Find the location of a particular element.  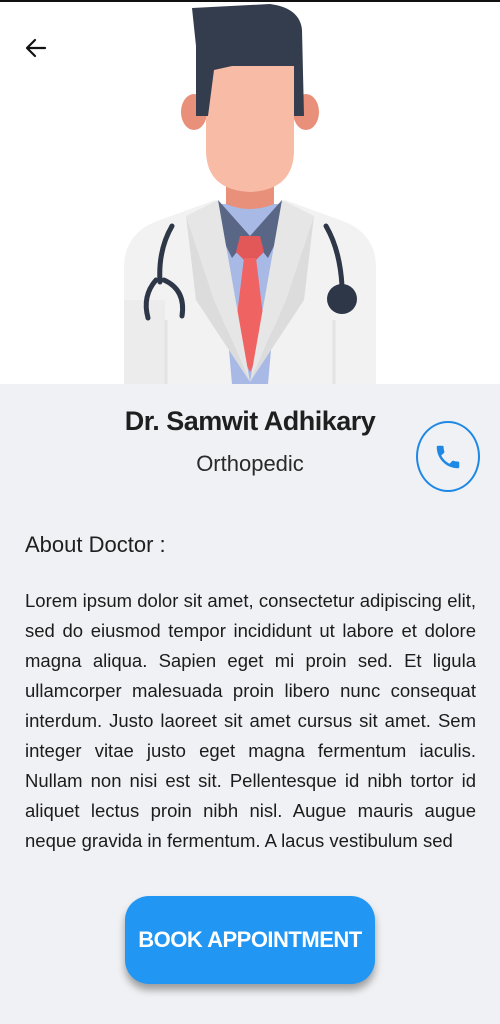

book-appointment-button: BOOK APPOINTMENT is located at coordinates (250, 940).